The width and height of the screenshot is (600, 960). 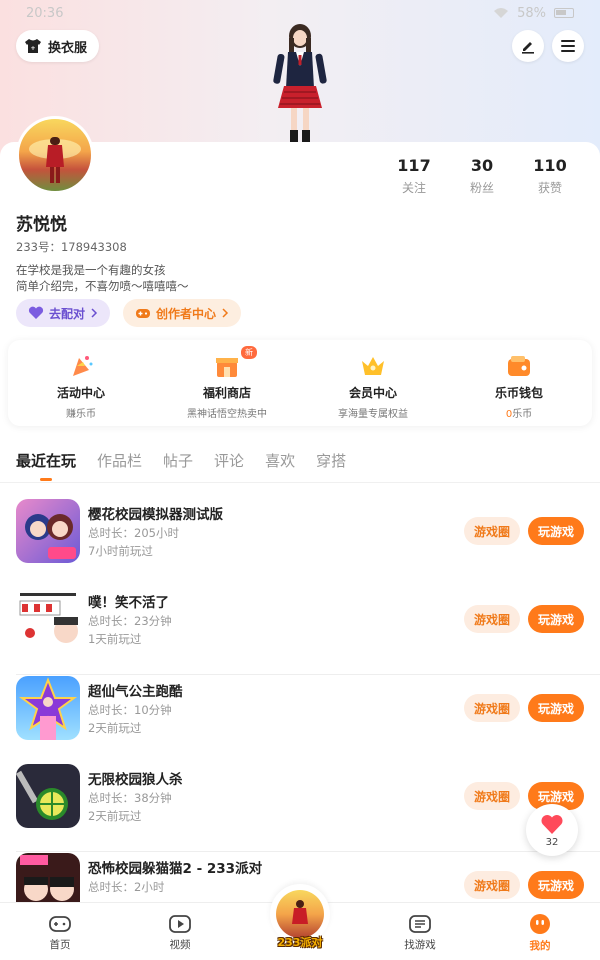 I want to click on wallet-title: 乐币钱包, so click(x=518, y=393).